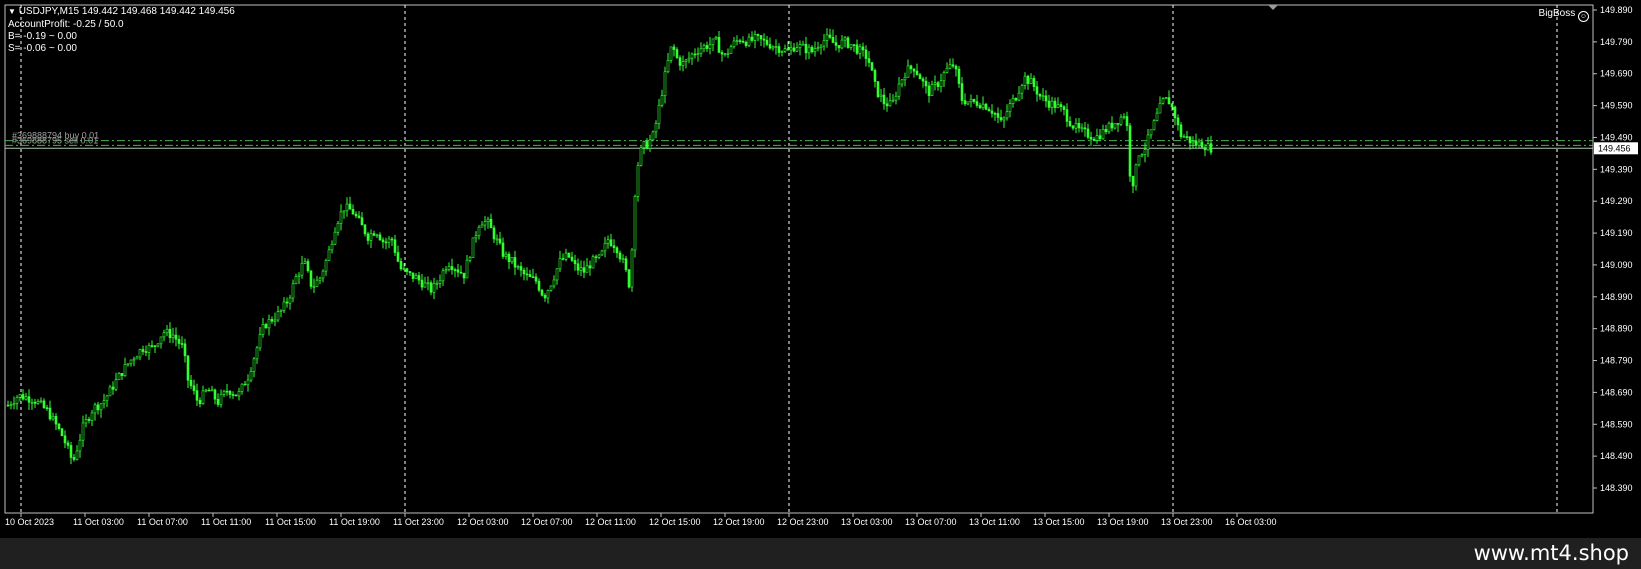  What do you see at coordinates (354, 522) in the screenshot?
I see `x-tick-label: 11 Oct 19:00` at bounding box center [354, 522].